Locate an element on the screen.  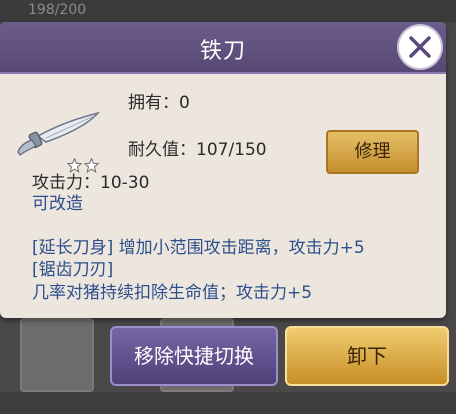
remove-shortcut-button: 移除快捷切换 is located at coordinates (194, 356).